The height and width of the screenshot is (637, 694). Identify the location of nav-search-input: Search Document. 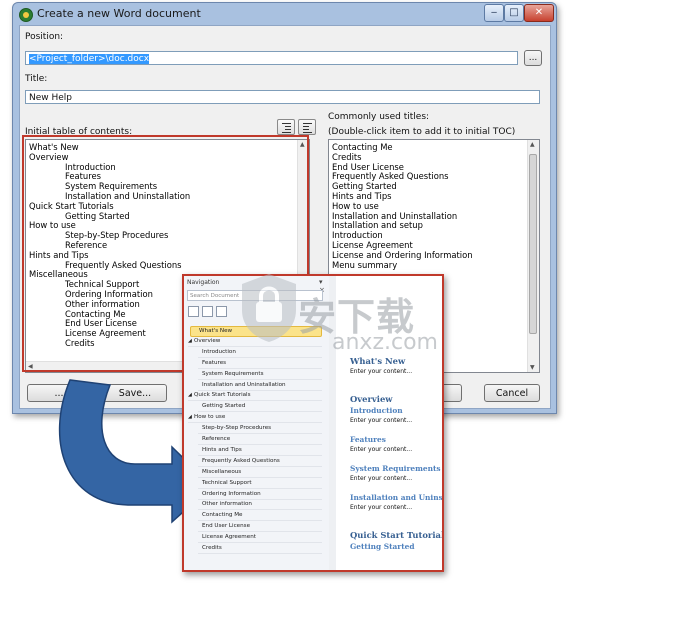
(255, 295).